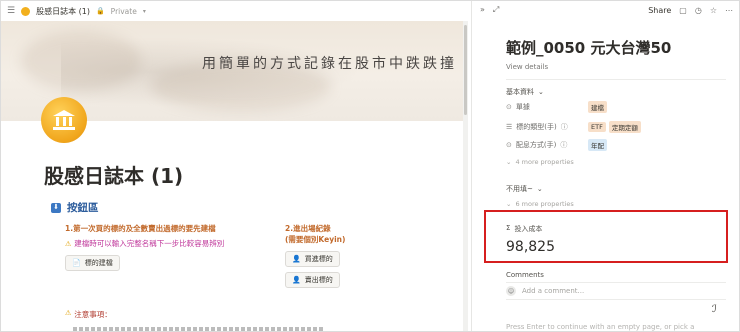 Image resolution: width=740 pixels, height=332 pixels. I want to click on expand-icon: », so click(482, 10).